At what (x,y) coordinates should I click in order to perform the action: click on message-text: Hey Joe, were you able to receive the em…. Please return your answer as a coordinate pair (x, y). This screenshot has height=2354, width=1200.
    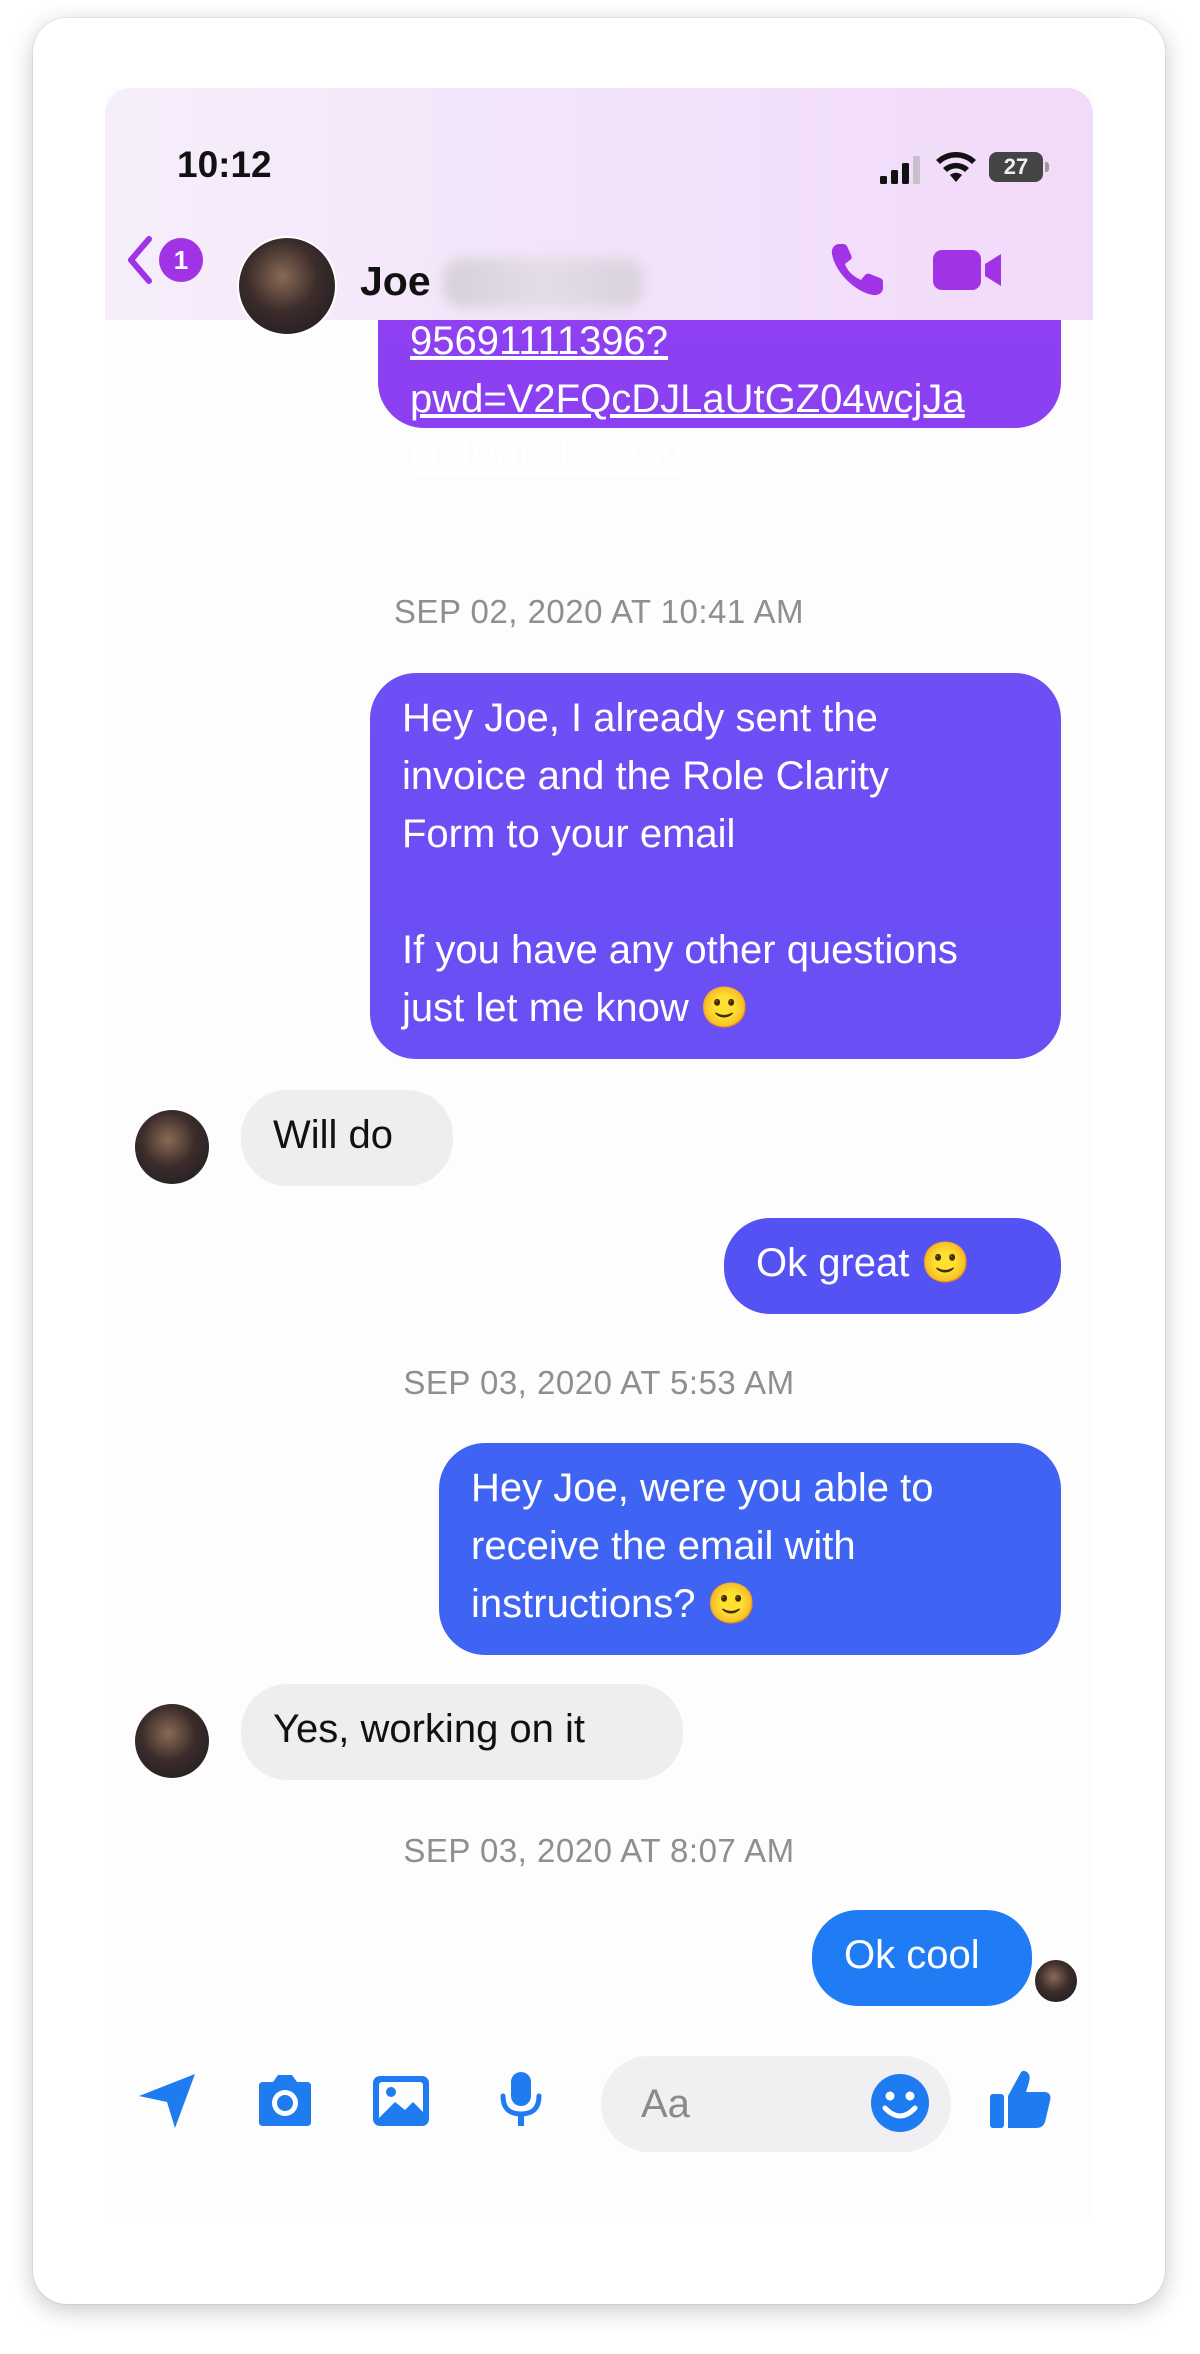
    Looking at the image, I should click on (702, 1546).